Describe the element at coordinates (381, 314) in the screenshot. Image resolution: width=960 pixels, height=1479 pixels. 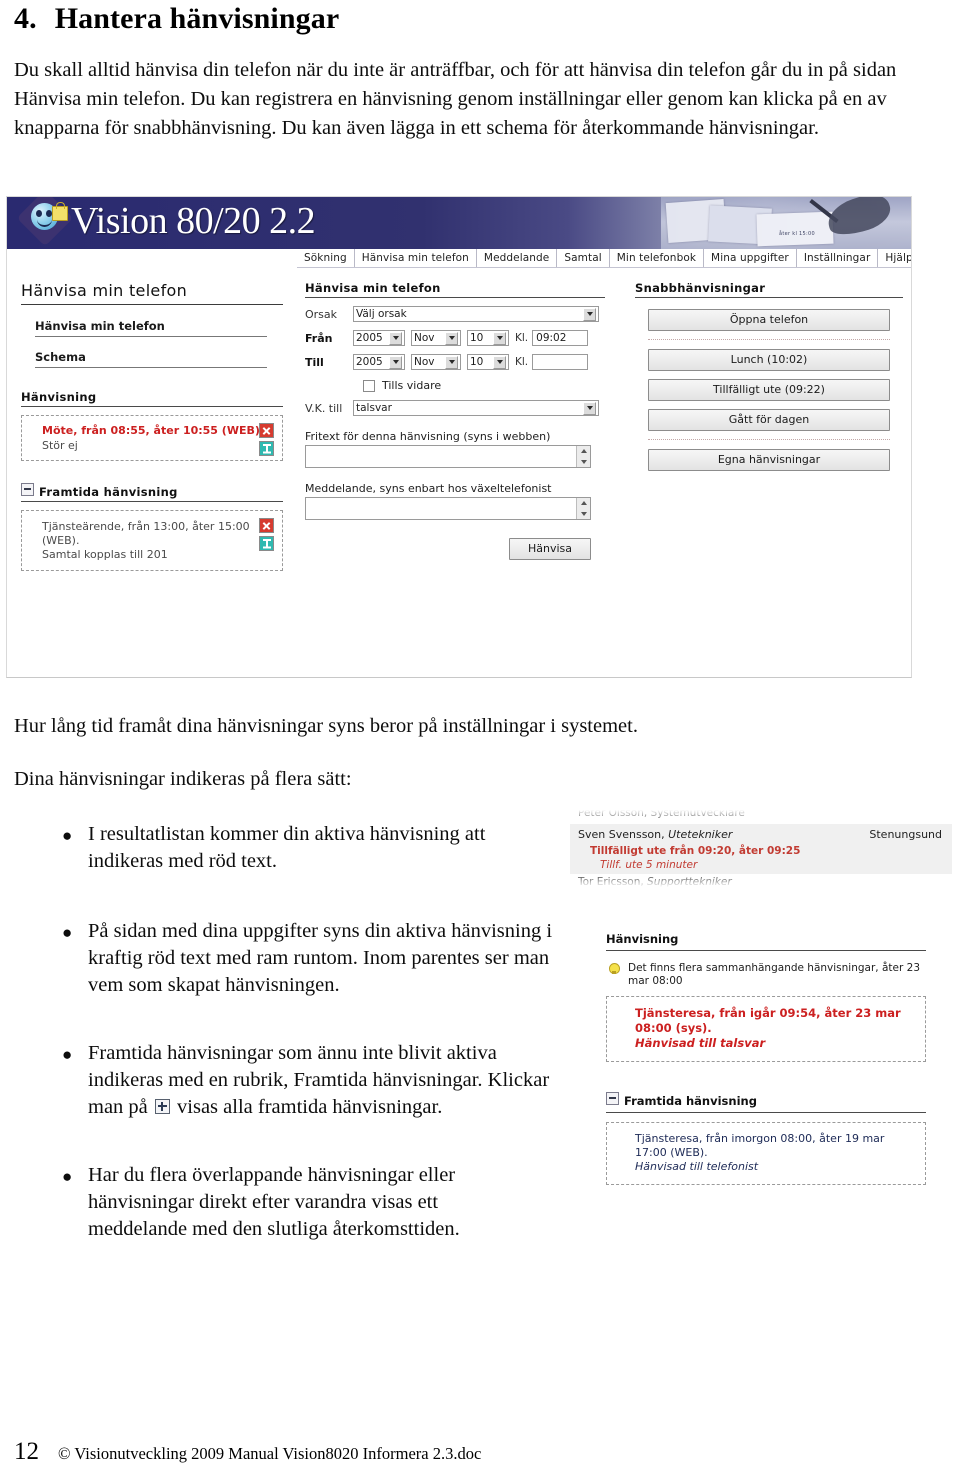
I see `orsak-value: Välj orsak` at that location.